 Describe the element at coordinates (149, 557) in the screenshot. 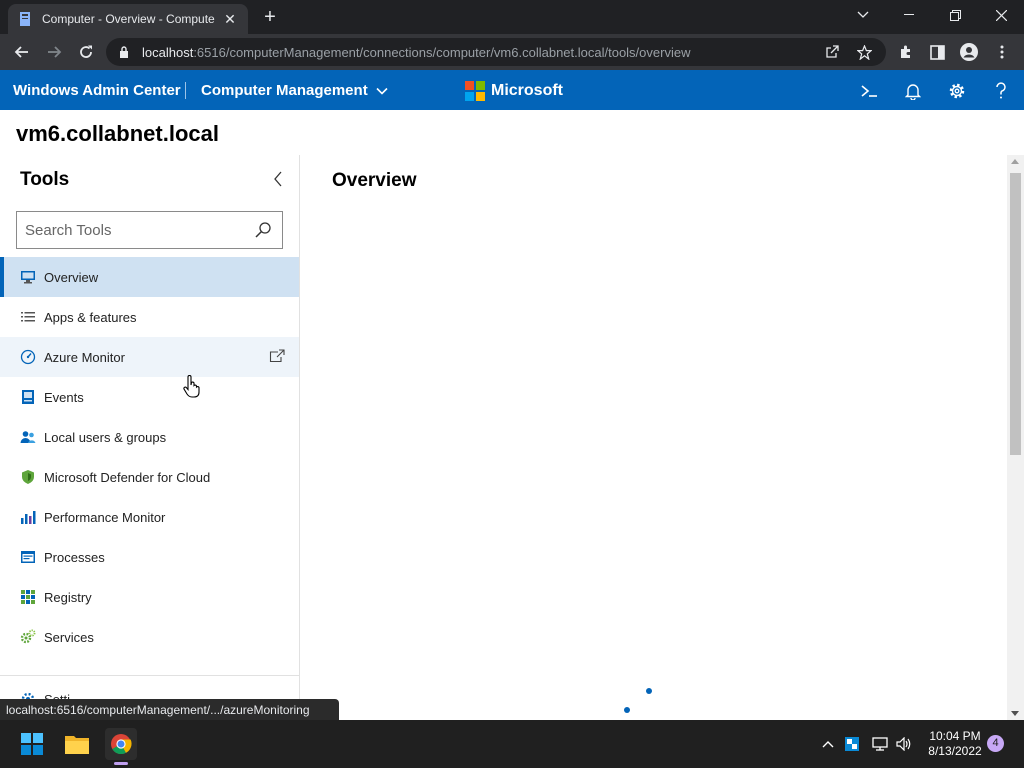

I see `tool-item-processes: Processes` at that location.